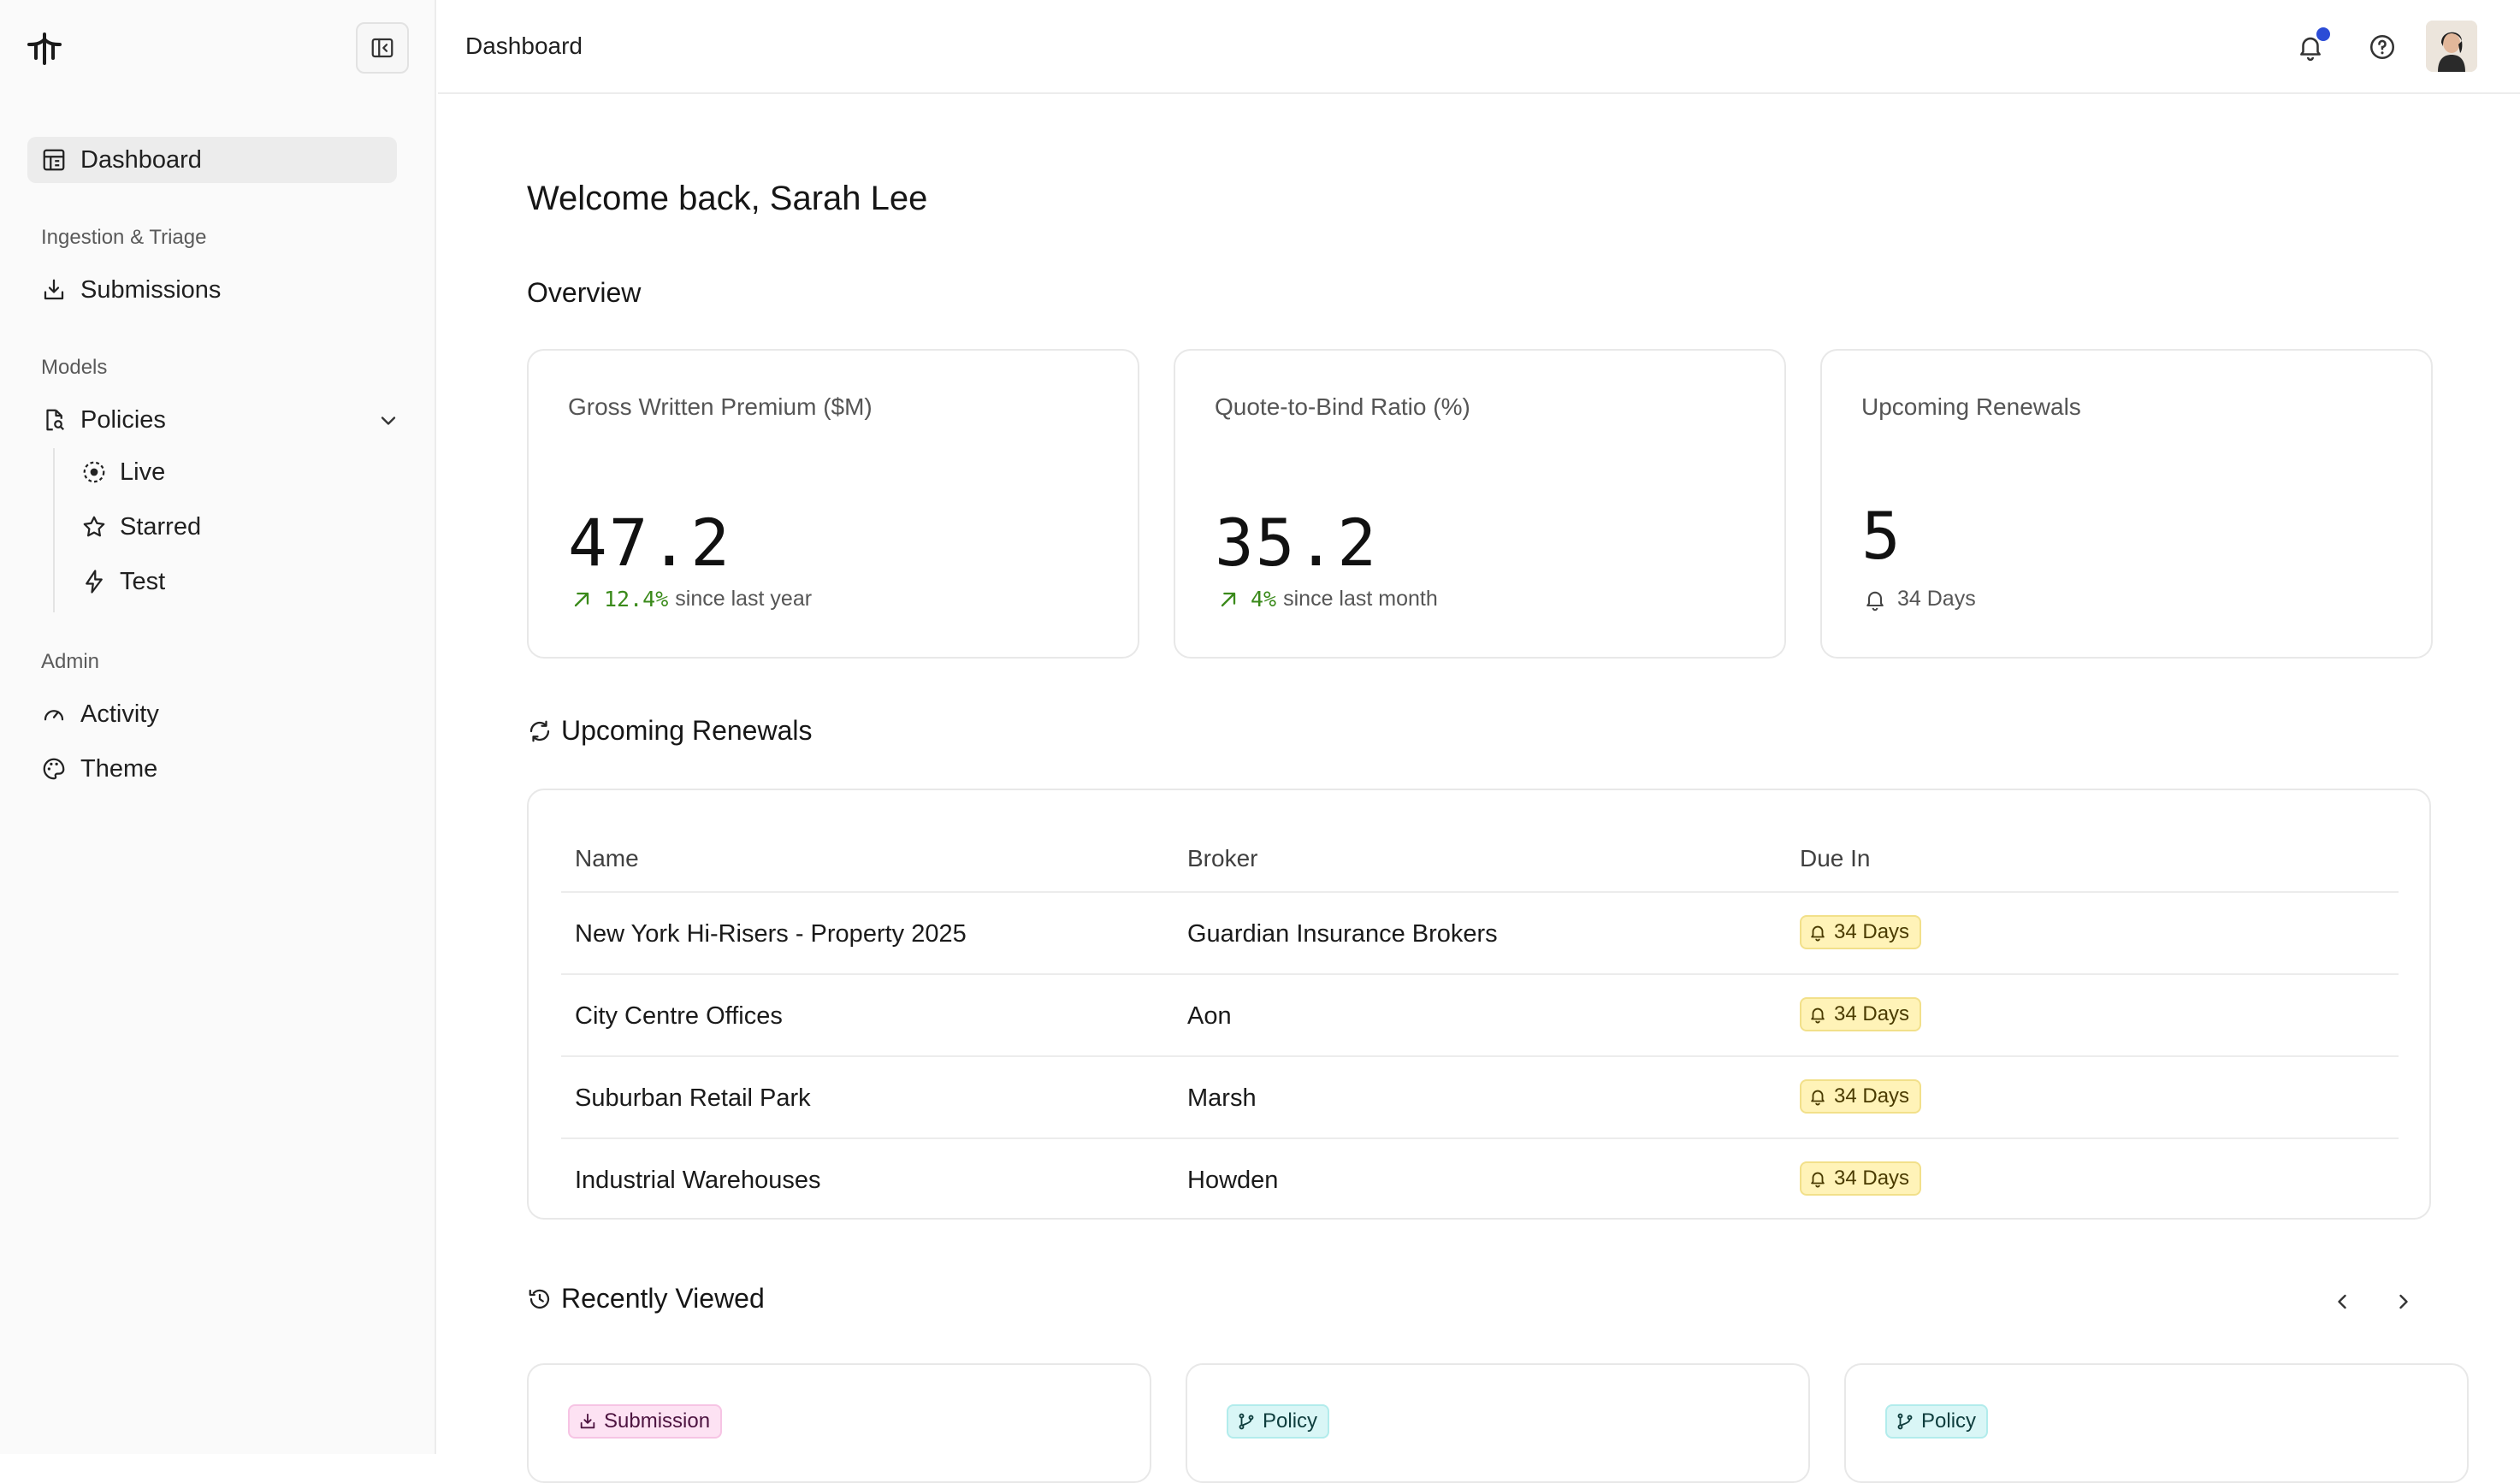  What do you see at coordinates (1297, 543) in the screenshot?
I see `stat-value: 35.2` at bounding box center [1297, 543].